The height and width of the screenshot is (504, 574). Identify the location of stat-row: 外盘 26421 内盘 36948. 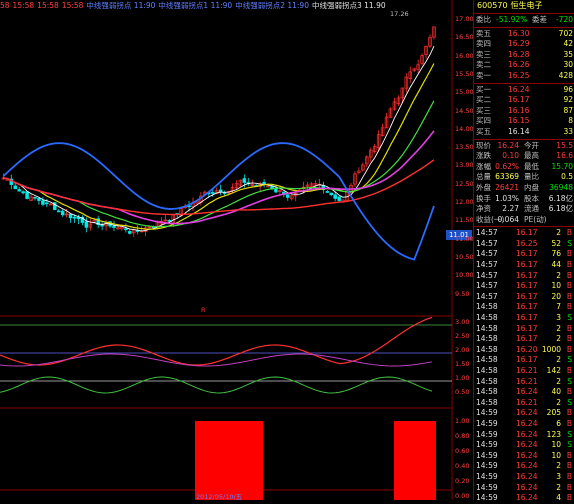
(524, 188).